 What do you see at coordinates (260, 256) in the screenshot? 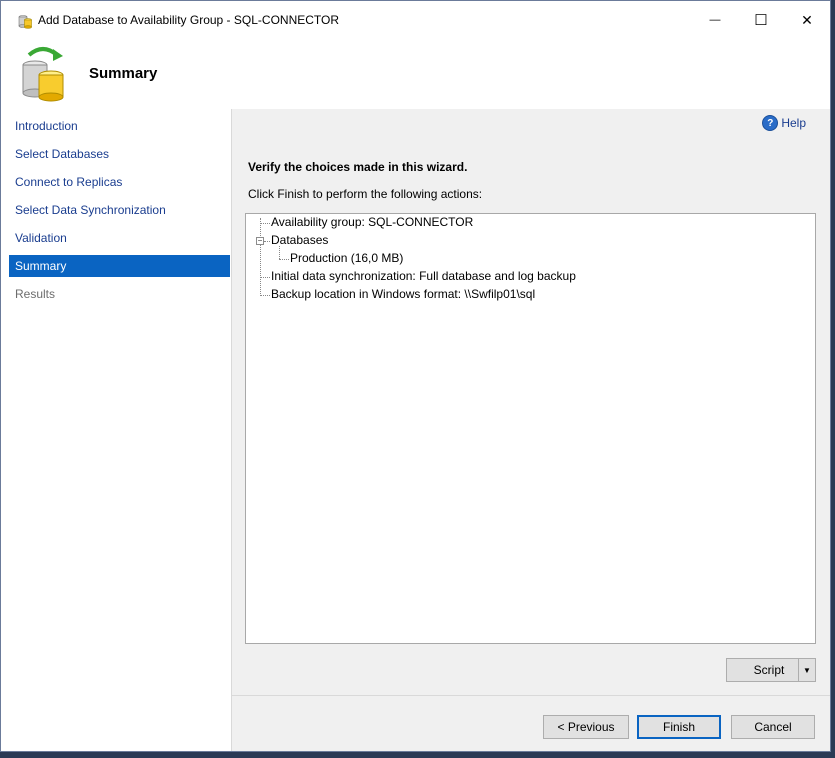
I see `tree-connector-root` at bounding box center [260, 256].